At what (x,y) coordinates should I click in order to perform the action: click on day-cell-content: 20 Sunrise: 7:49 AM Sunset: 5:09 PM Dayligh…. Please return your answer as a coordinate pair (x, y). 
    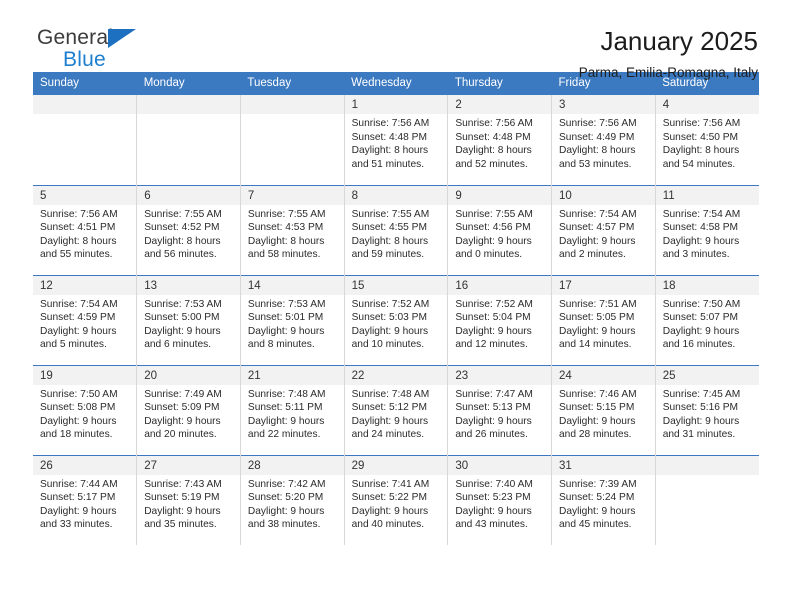
    Looking at the image, I should click on (188, 410).